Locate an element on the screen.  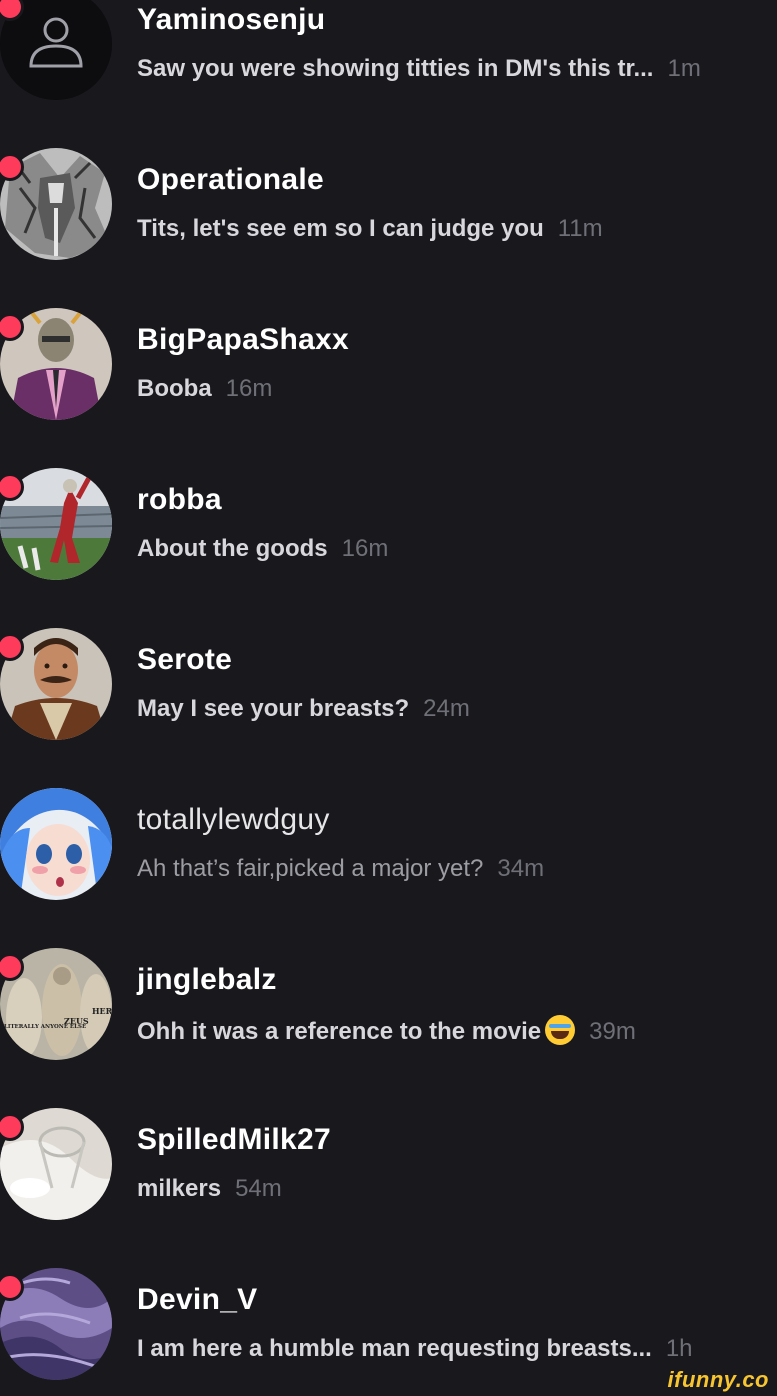
contact-name: Yaminosenju is located at coordinates (231, 19).